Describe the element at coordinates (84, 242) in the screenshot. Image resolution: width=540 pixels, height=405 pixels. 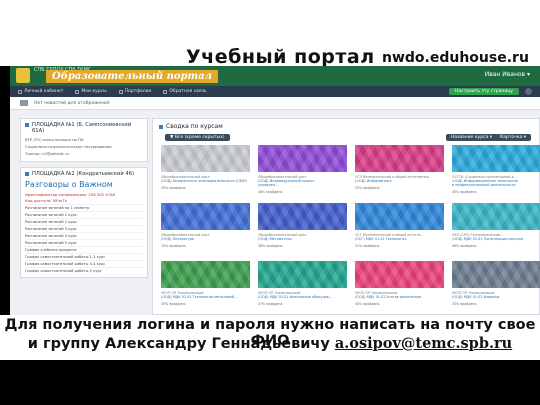
I see `schedule-link: Расписание занятий 5 курс` at that location.